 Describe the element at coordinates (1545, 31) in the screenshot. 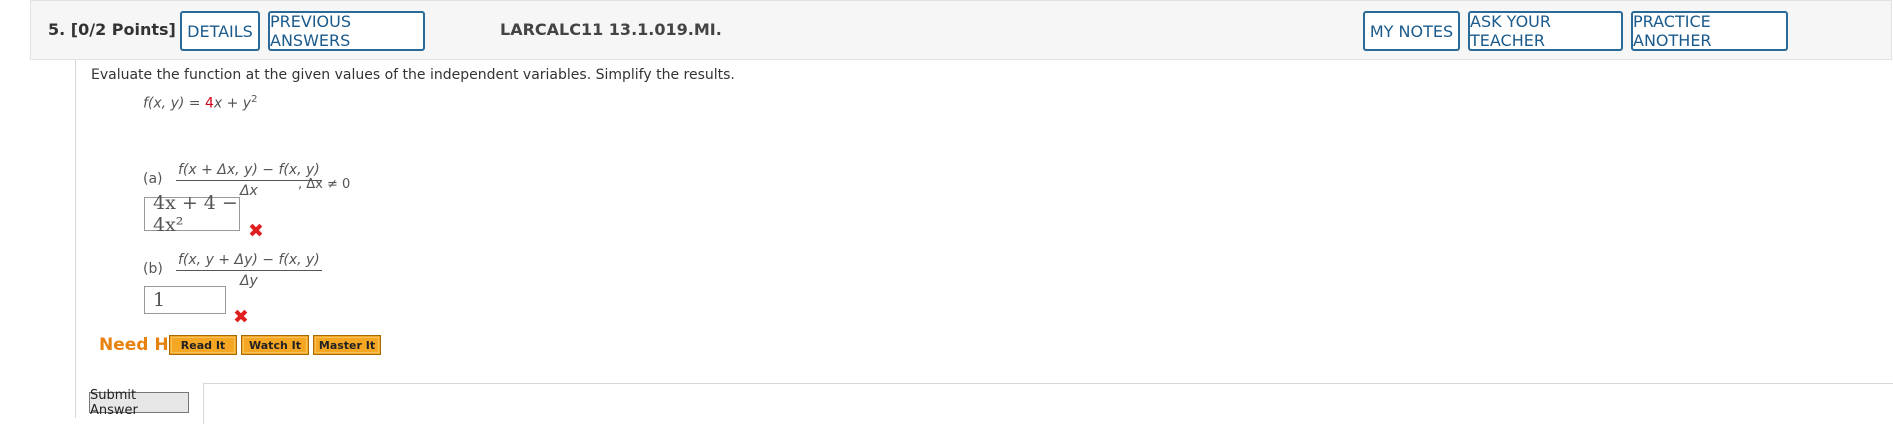

I see `ask-your-teacher-button: ASK YOUR TEACHER` at that location.